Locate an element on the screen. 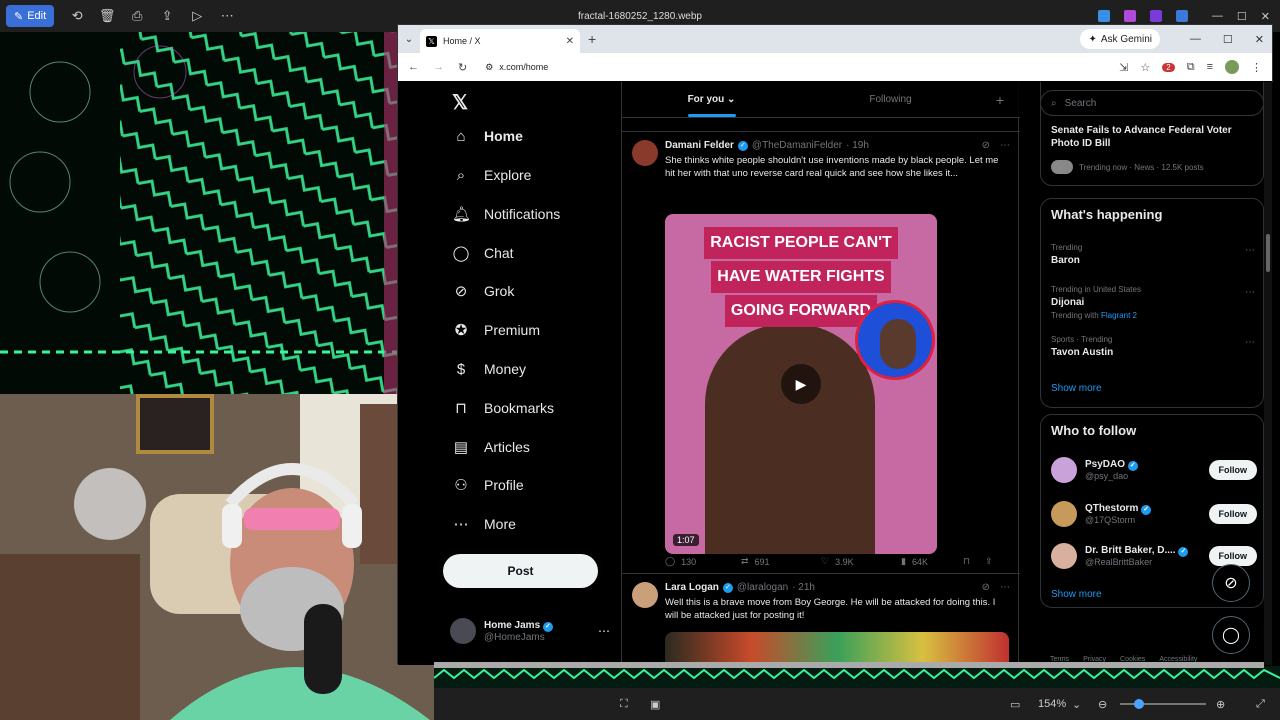  account-switcher: Home Jams ✓ @HomeJams ⋯ is located at coordinates (530, 631).